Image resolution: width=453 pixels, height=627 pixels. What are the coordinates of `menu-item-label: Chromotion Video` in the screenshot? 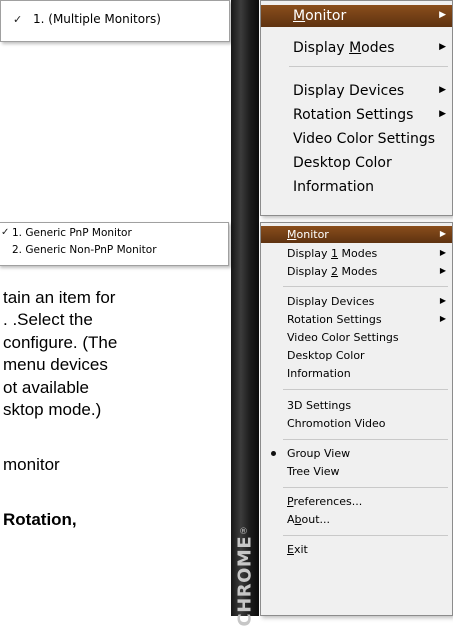 It's located at (336, 423).